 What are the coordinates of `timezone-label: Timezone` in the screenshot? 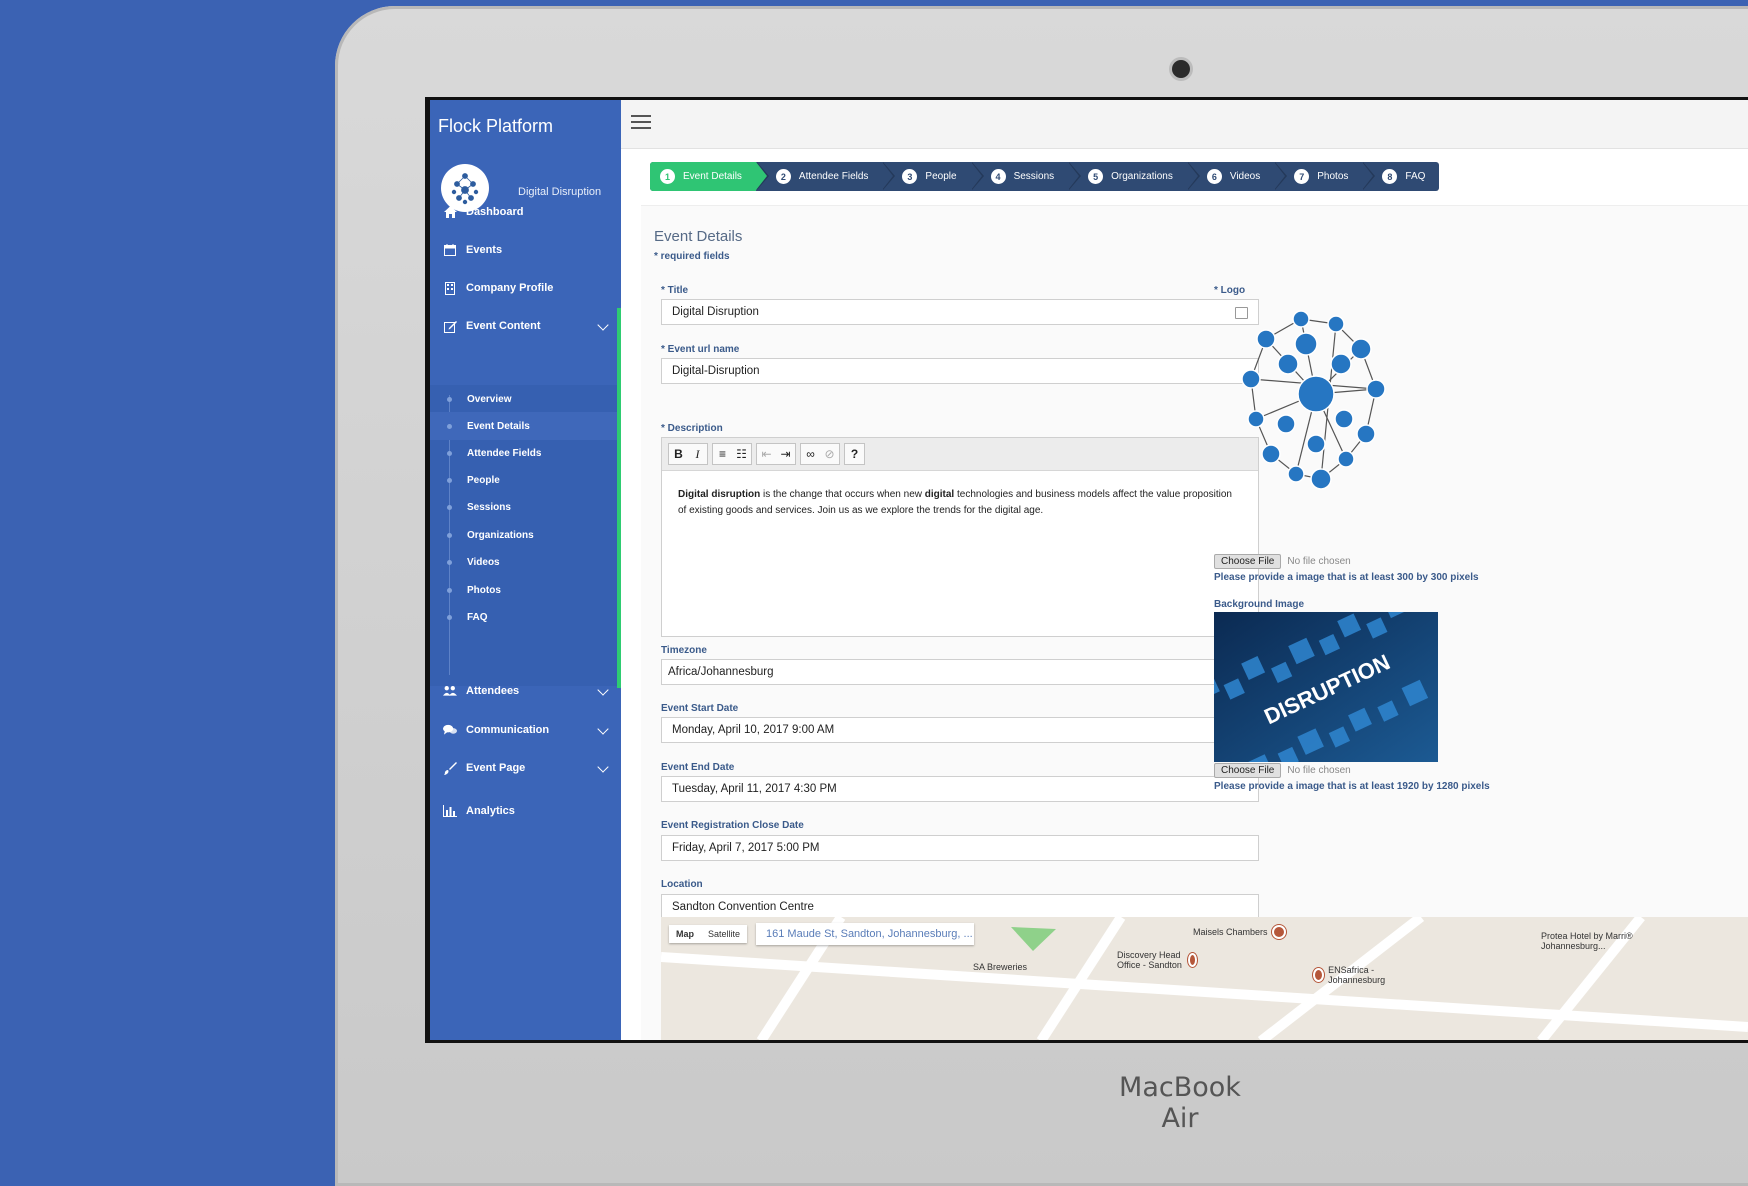 It's located at (684, 650).